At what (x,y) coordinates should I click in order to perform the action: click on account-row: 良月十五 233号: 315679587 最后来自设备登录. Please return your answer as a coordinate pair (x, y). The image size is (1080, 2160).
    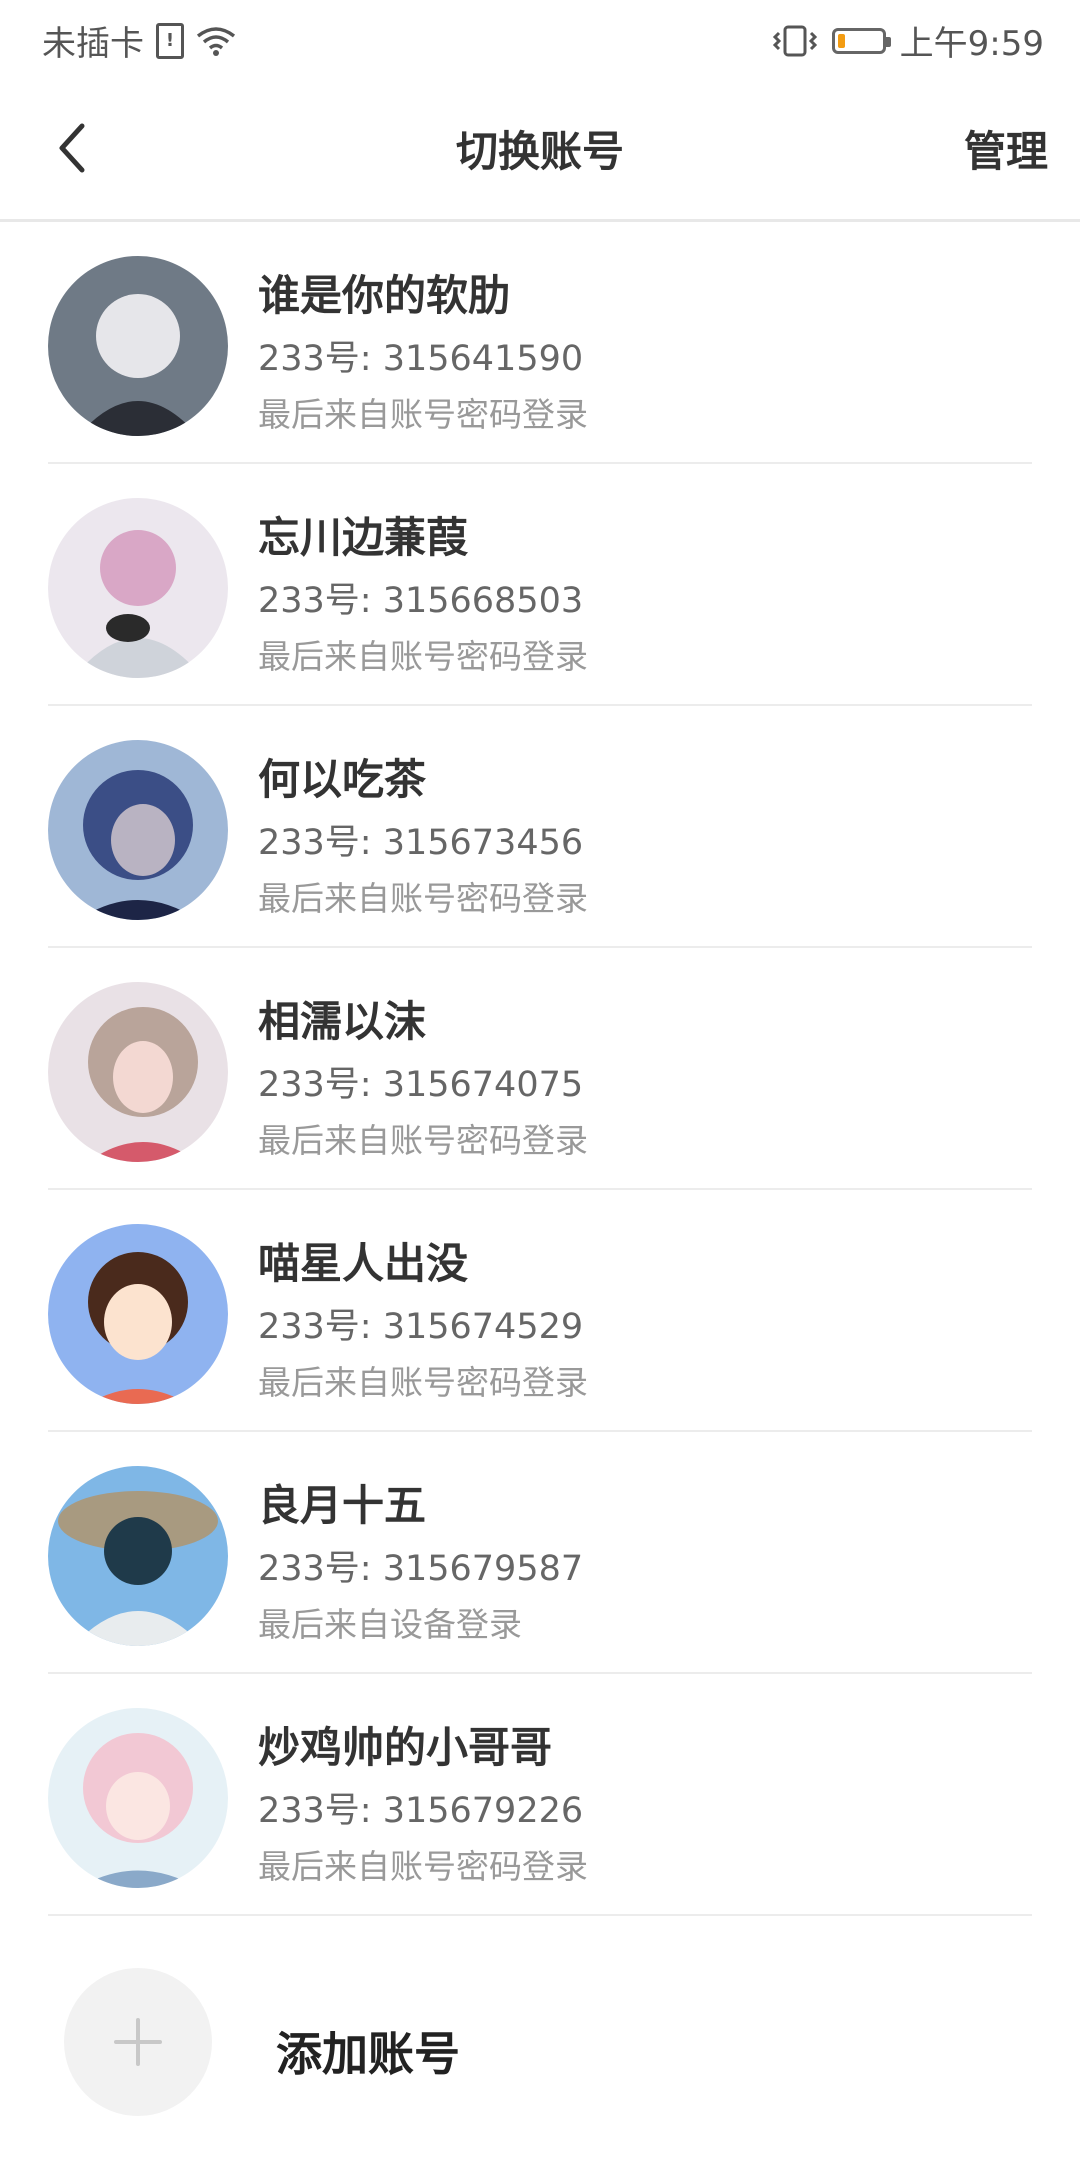
    Looking at the image, I should click on (540, 1553).